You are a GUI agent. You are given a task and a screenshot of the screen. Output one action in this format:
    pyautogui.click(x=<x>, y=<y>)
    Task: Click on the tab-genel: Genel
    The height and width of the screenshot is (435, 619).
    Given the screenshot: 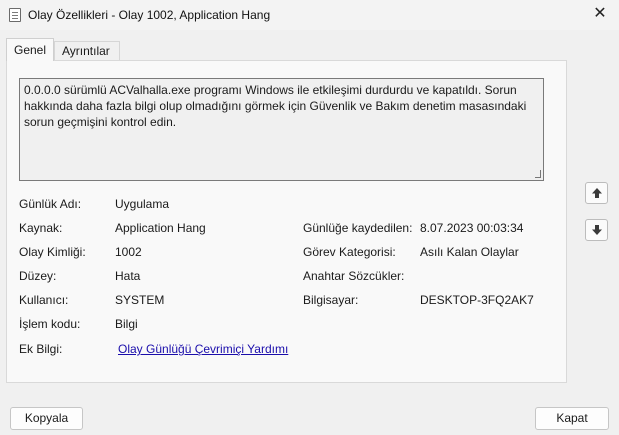 What is the action you would take?
    pyautogui.click(x=30, y=49)
    